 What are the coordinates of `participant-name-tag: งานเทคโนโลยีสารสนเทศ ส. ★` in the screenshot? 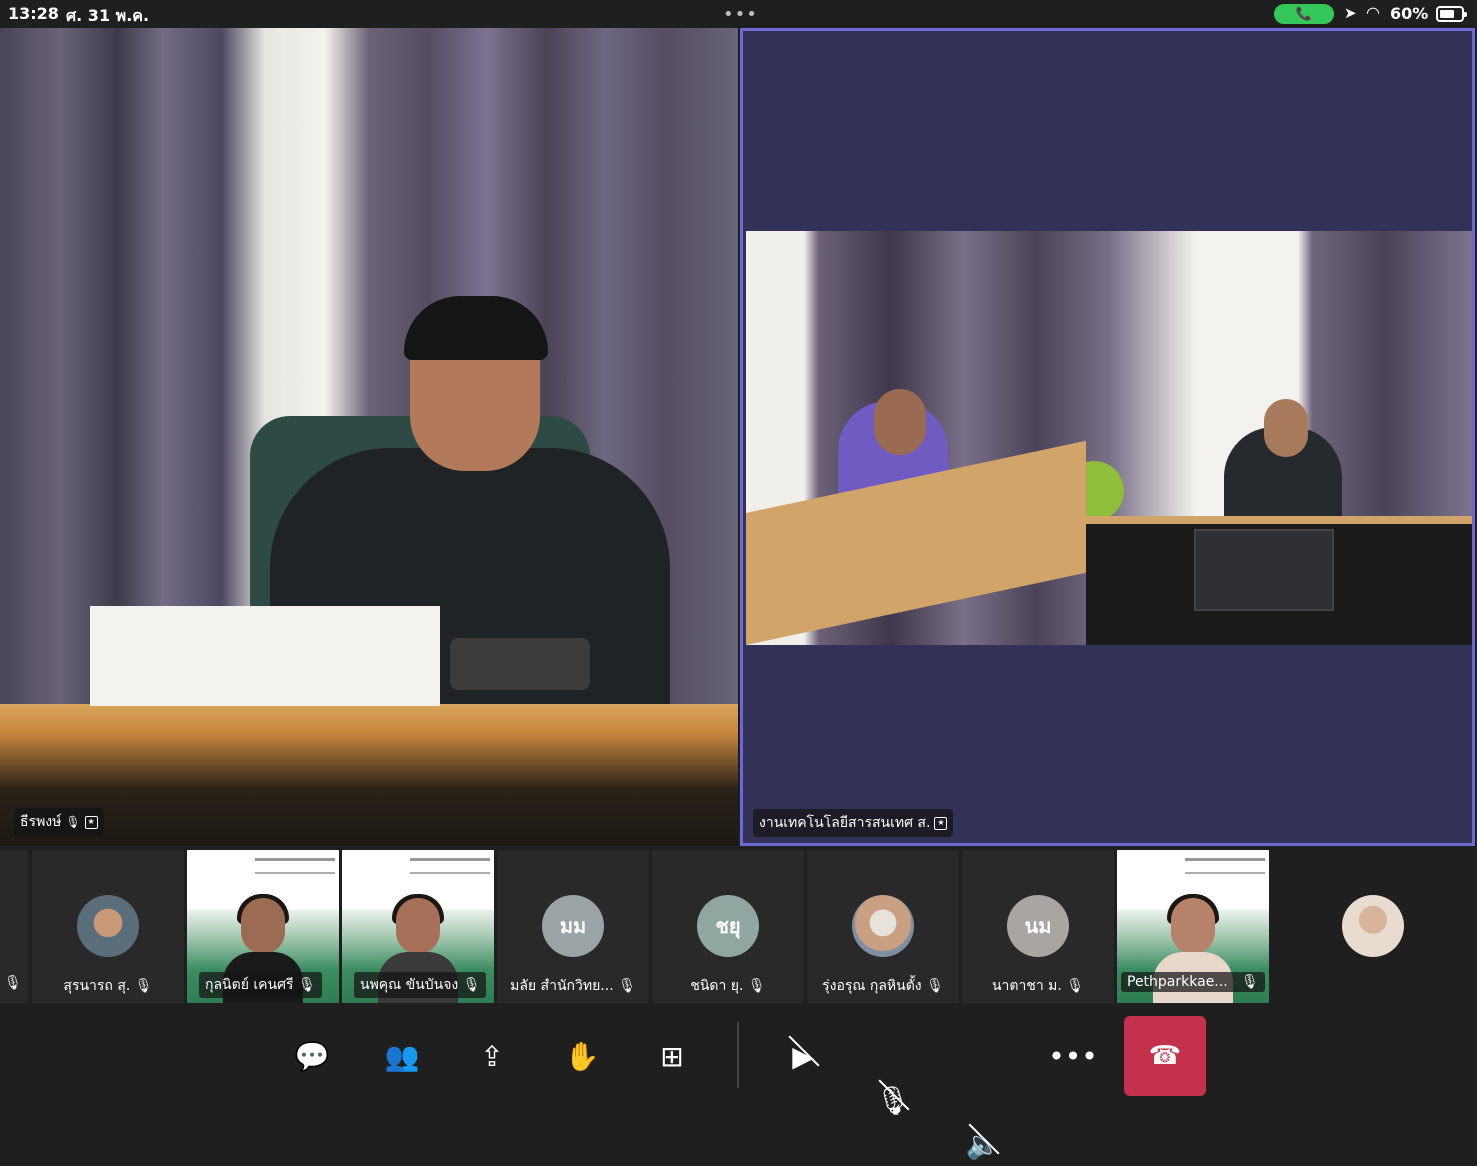 It's located at (853, 823).